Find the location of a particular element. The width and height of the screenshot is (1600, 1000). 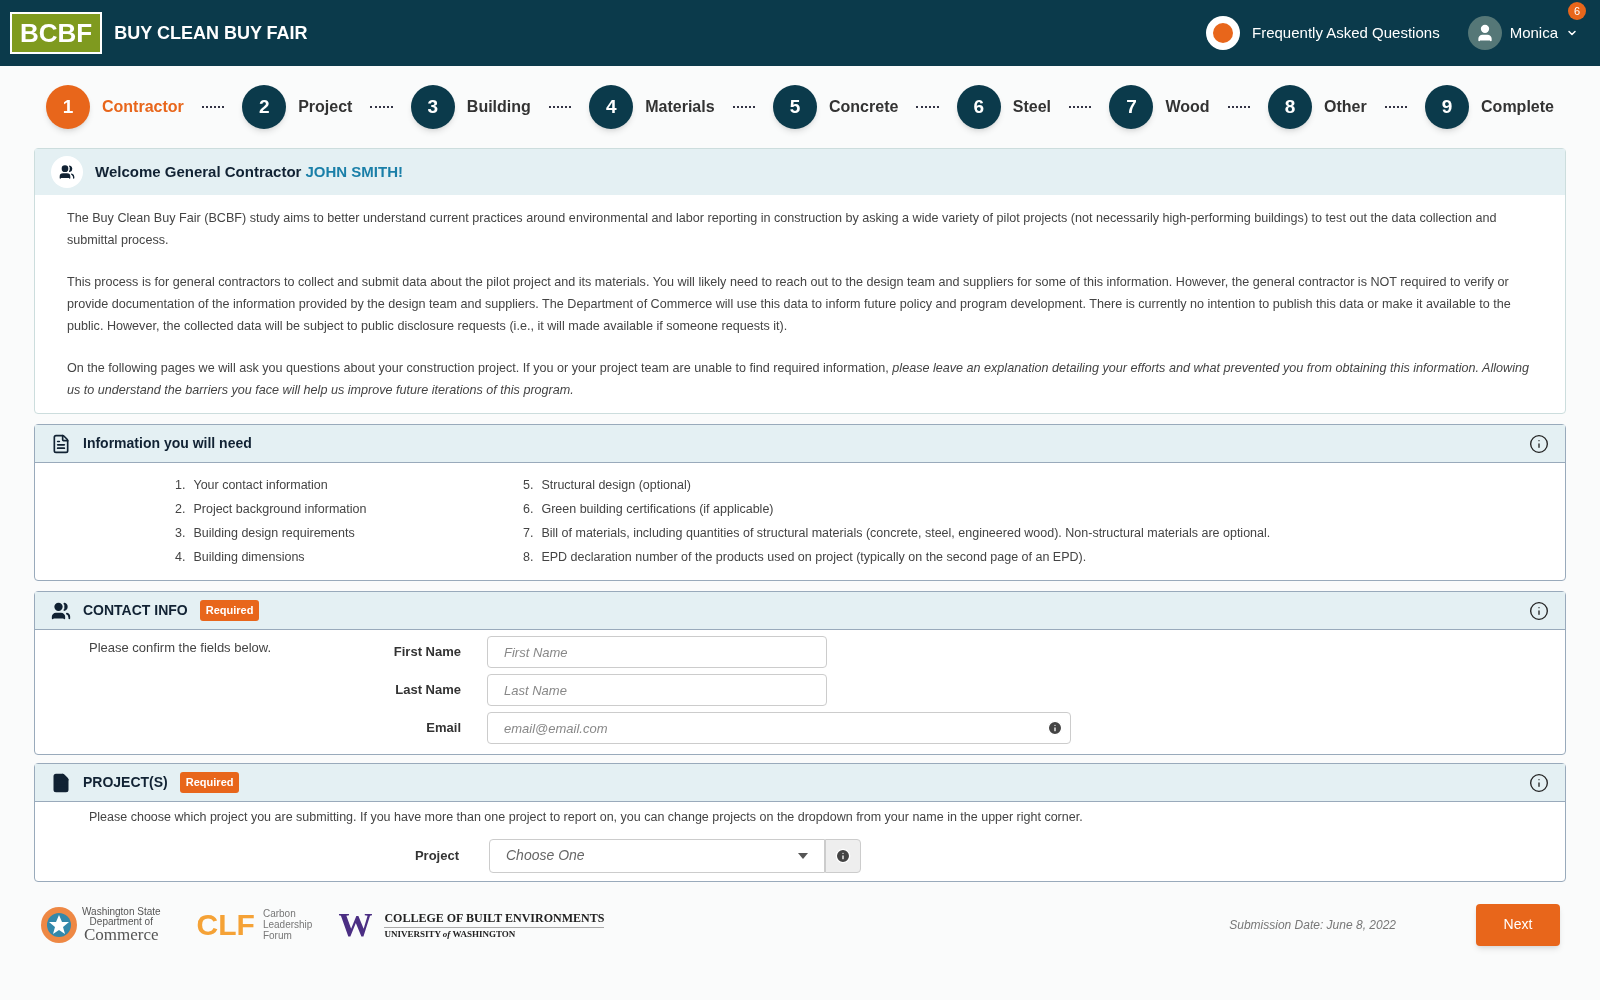

item-number: 4. is located at coordinates (180, 557).